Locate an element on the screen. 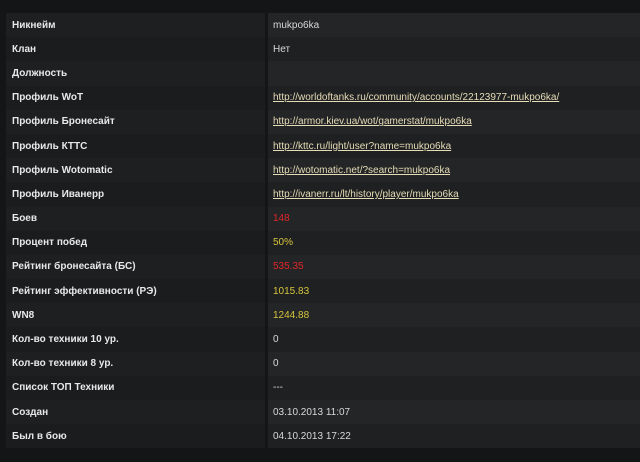  table-row-wn8: WN8 1244.88 is located at coordinates (323, 315).